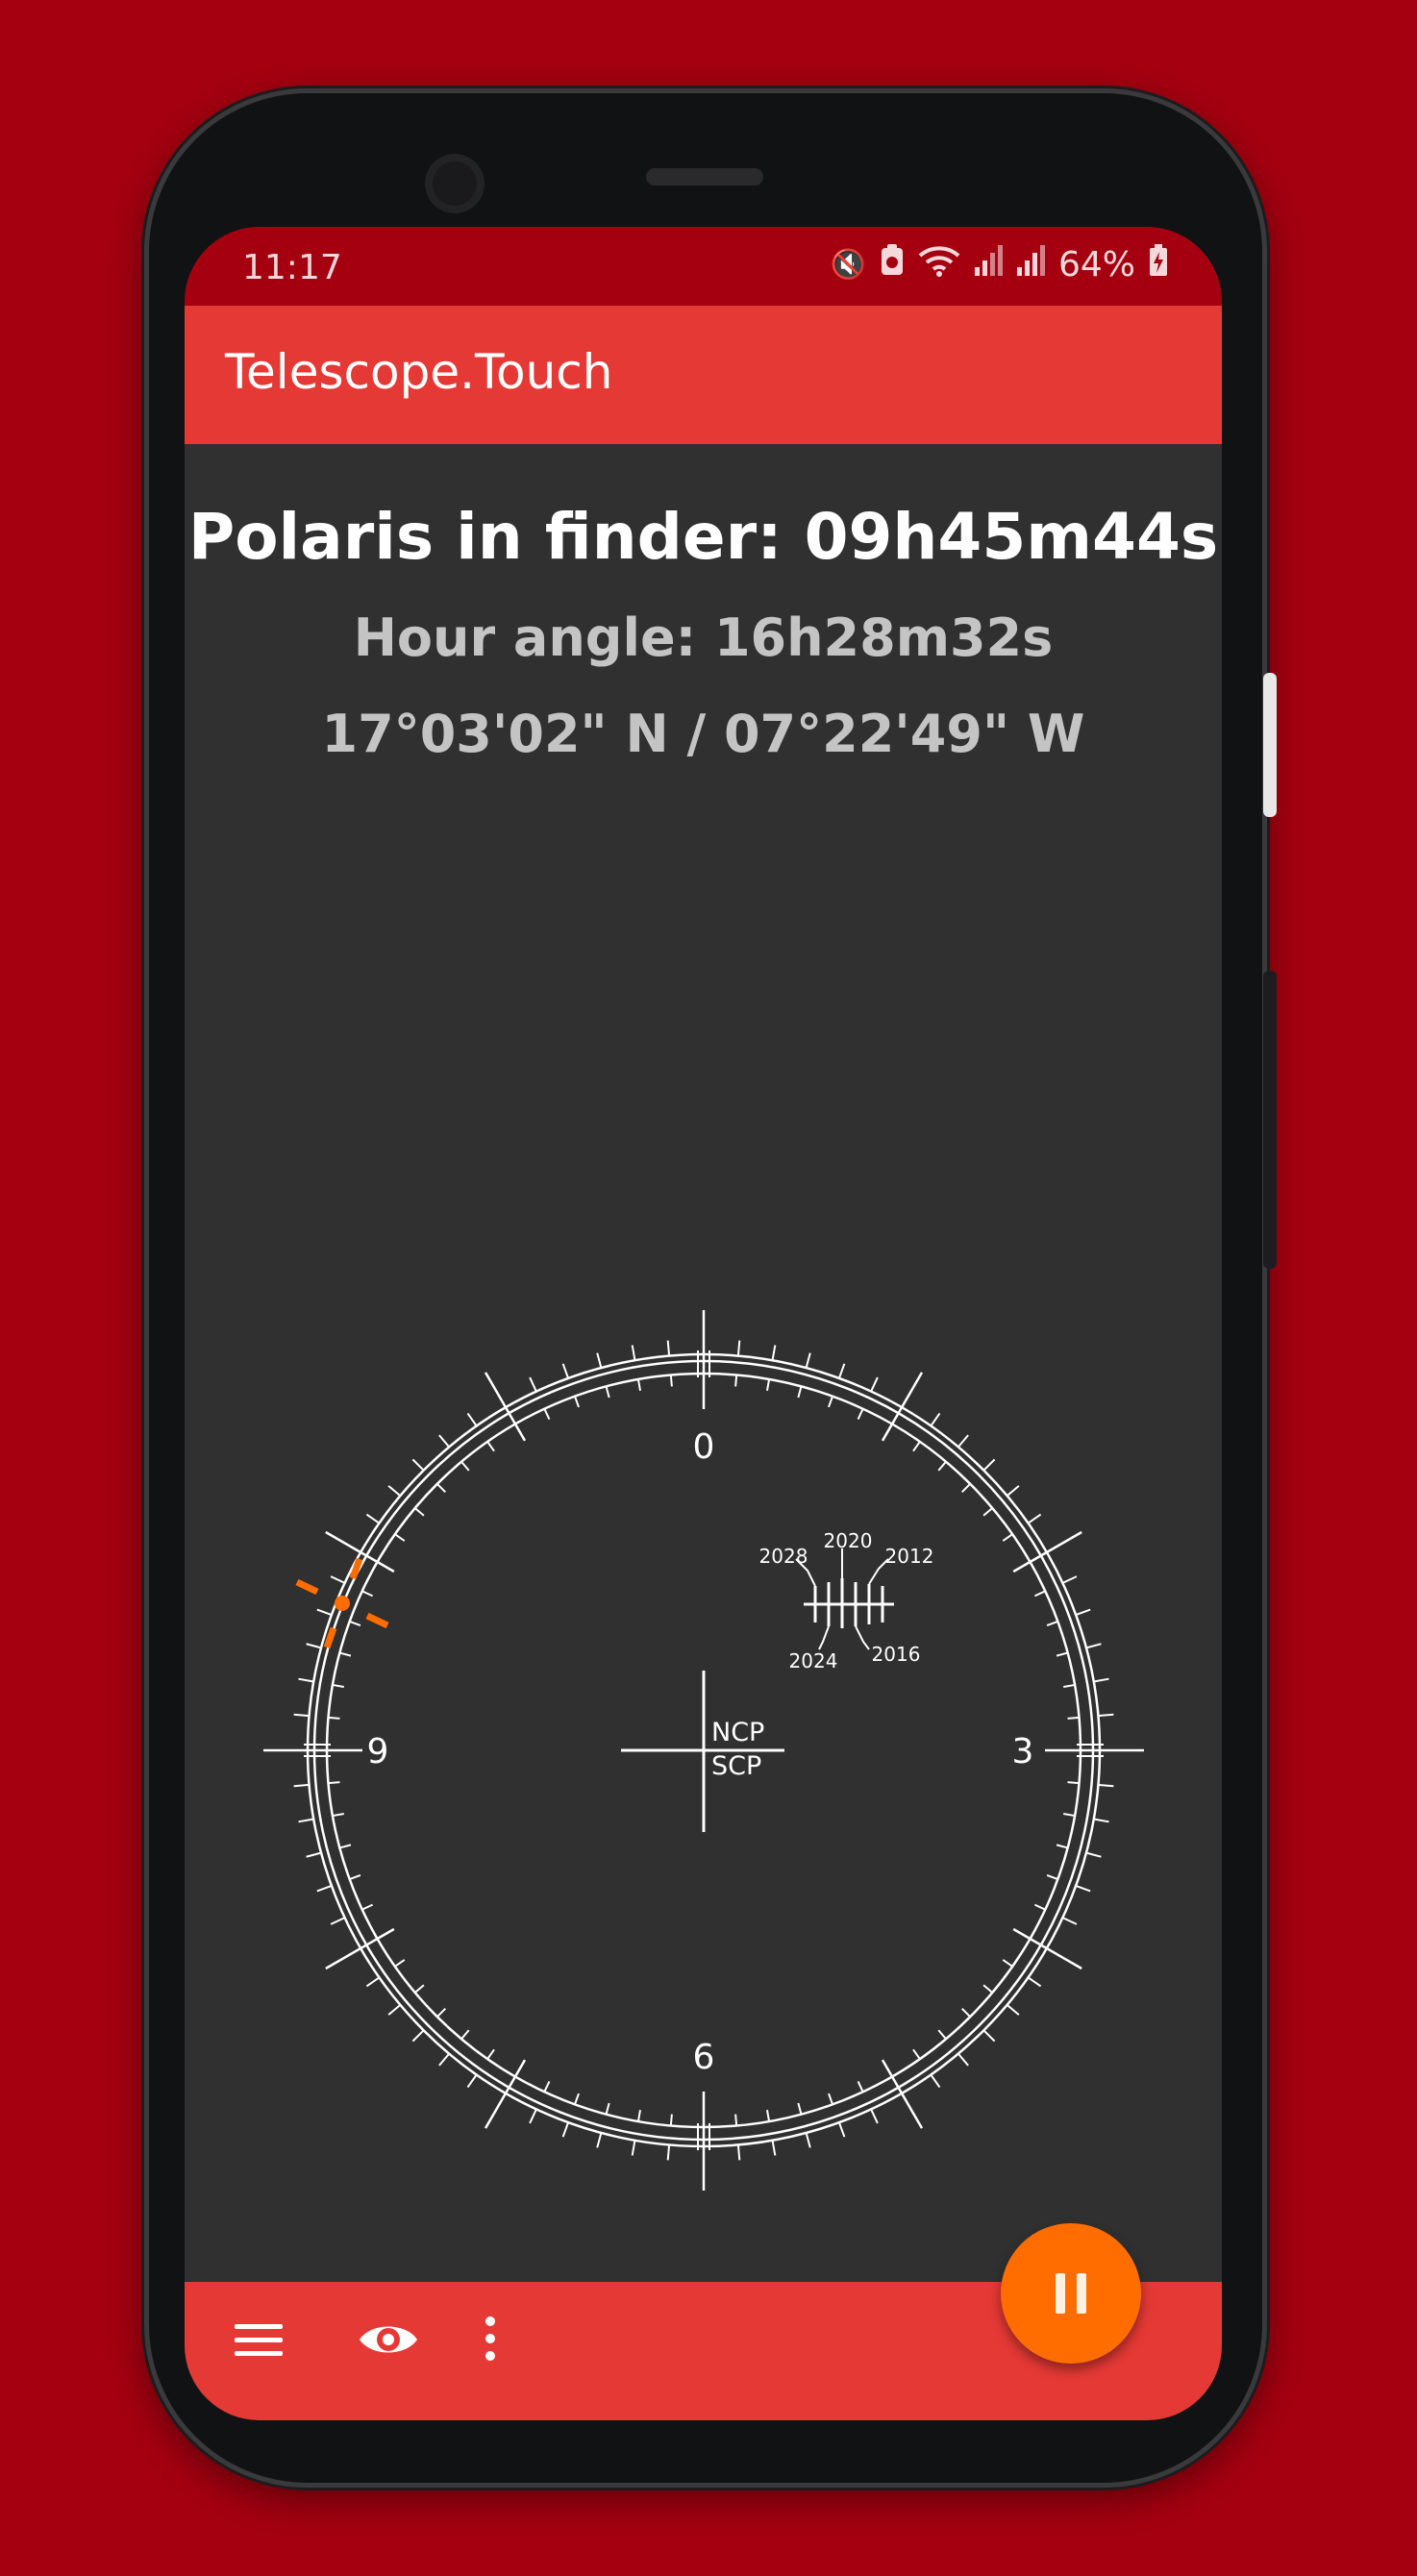 Image resolution: width=1417 pixels, height=2576 pixels. I want to click on power-button, so click(1270, 745).